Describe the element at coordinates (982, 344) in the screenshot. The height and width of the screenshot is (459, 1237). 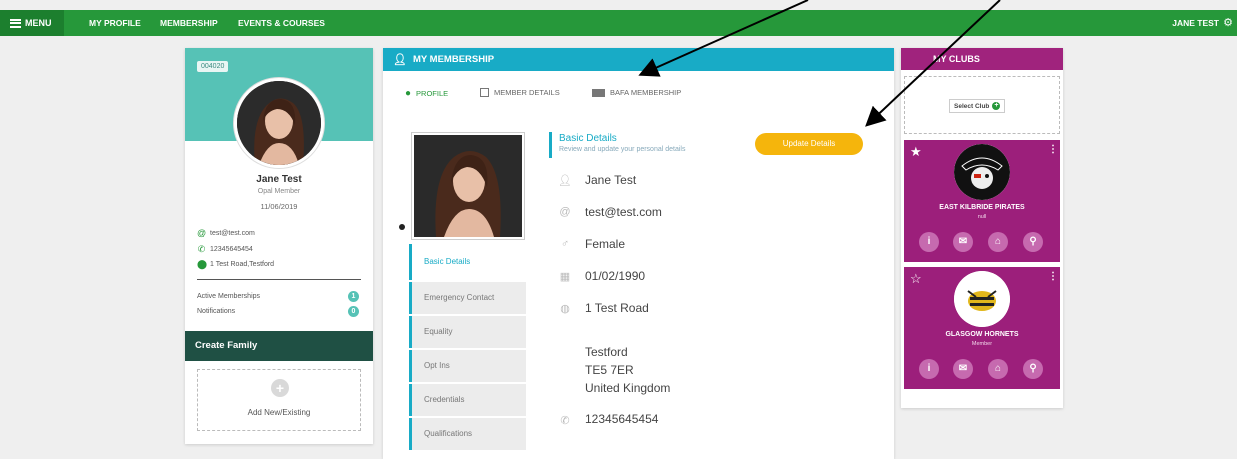
I see `club-status: Member` at that location.